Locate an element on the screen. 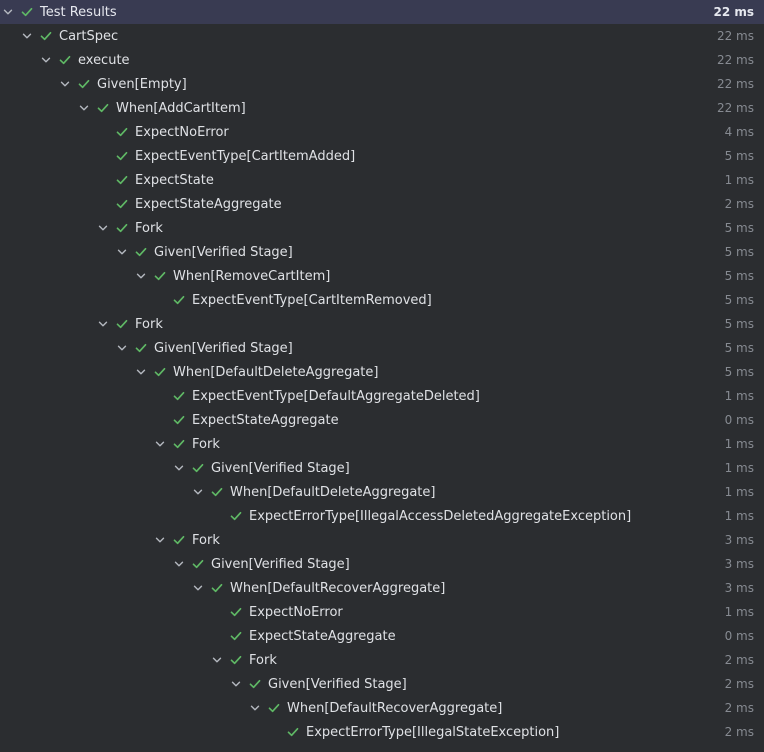 The height and width of the screenshot is (752, 764). tree-row: When[DefaultDeleteAggregate] 5 ms is located at coordinates (382, 372).